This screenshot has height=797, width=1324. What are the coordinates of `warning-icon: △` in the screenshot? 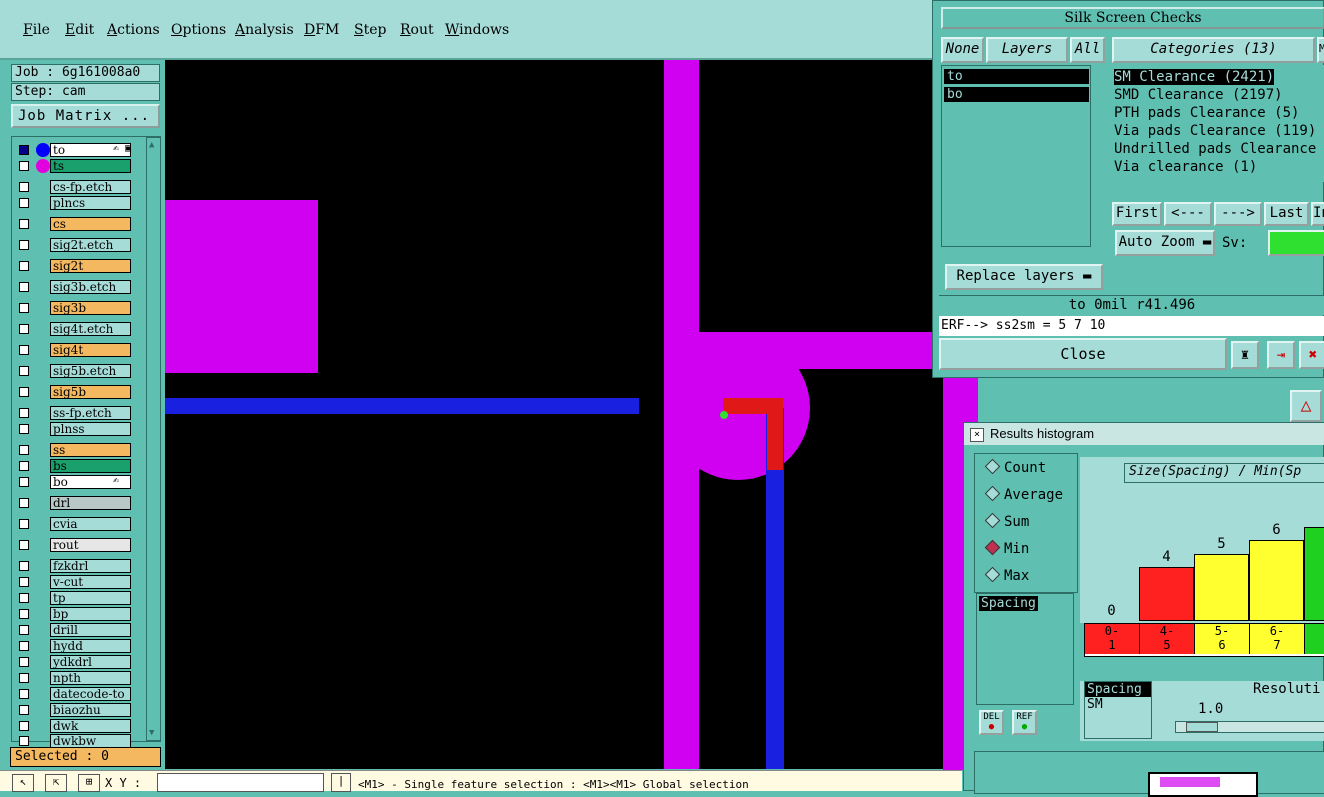 It's located at (1306, 406).